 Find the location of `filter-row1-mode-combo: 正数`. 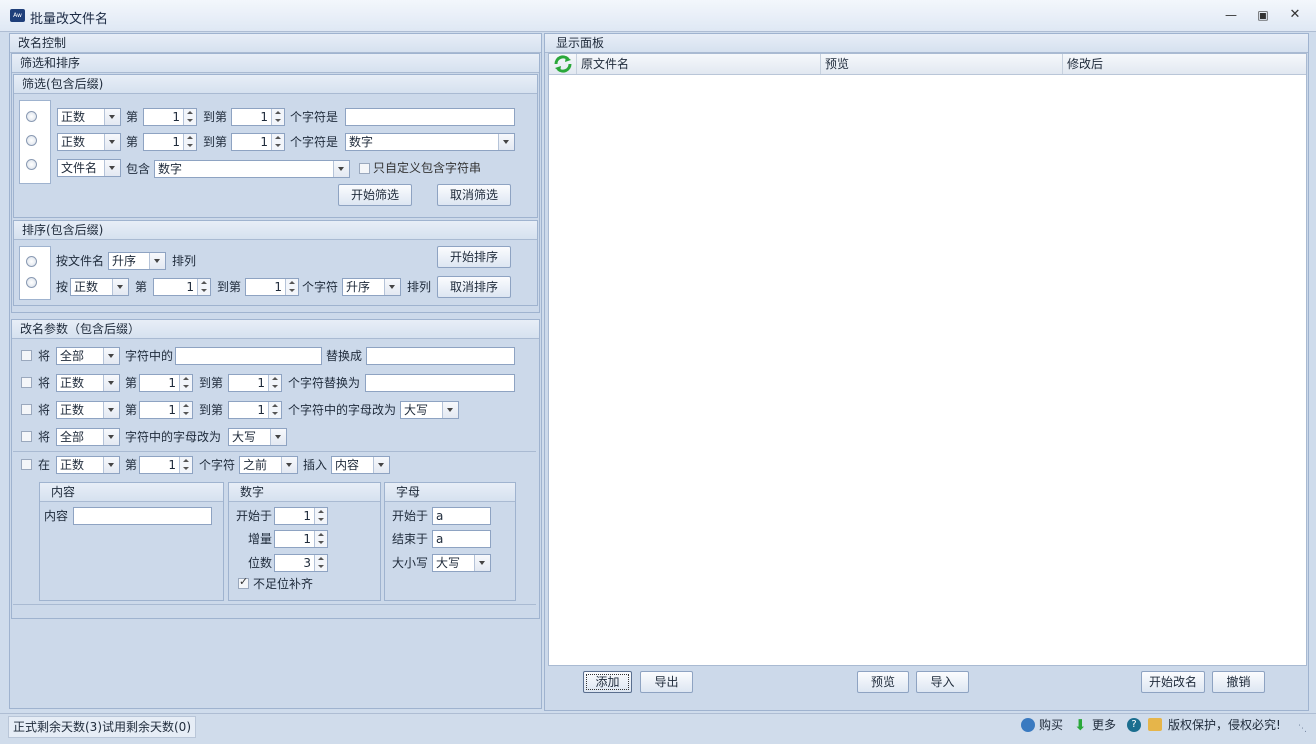

filter-row1-mode-combo: 正数 is located at coordinates (89, 117).